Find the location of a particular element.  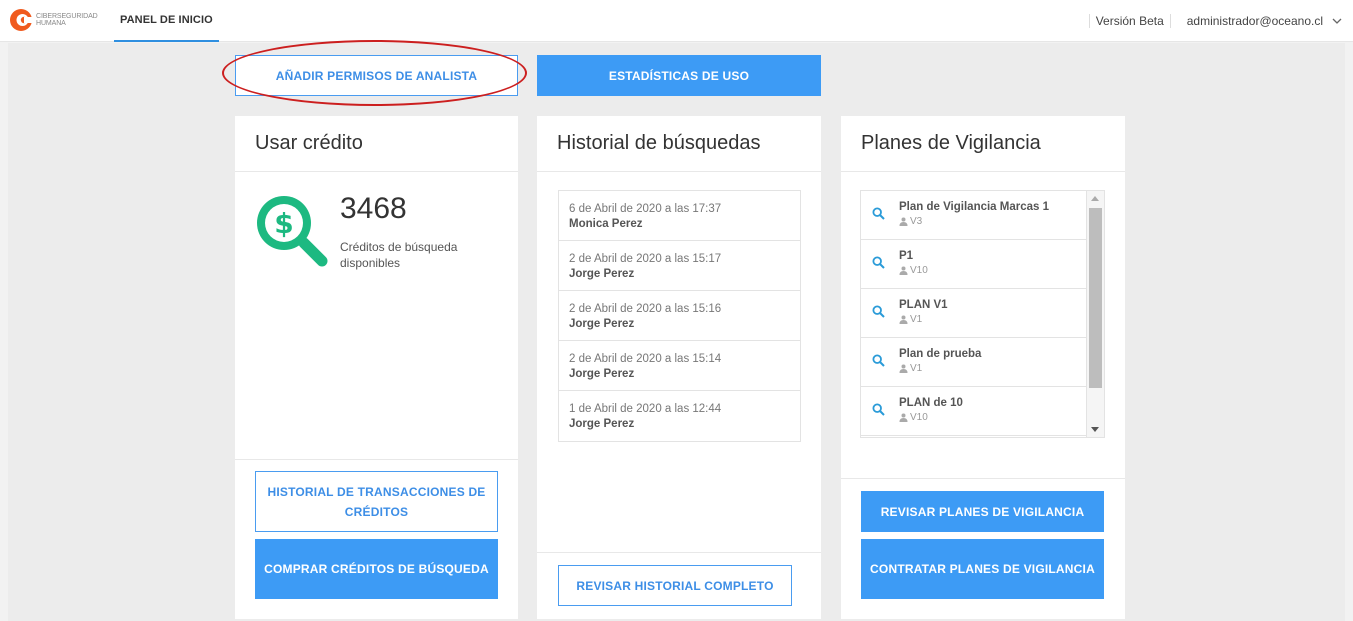

brand-line-1: CIBERSEGURIDAD is located at coordinates (67, 16).